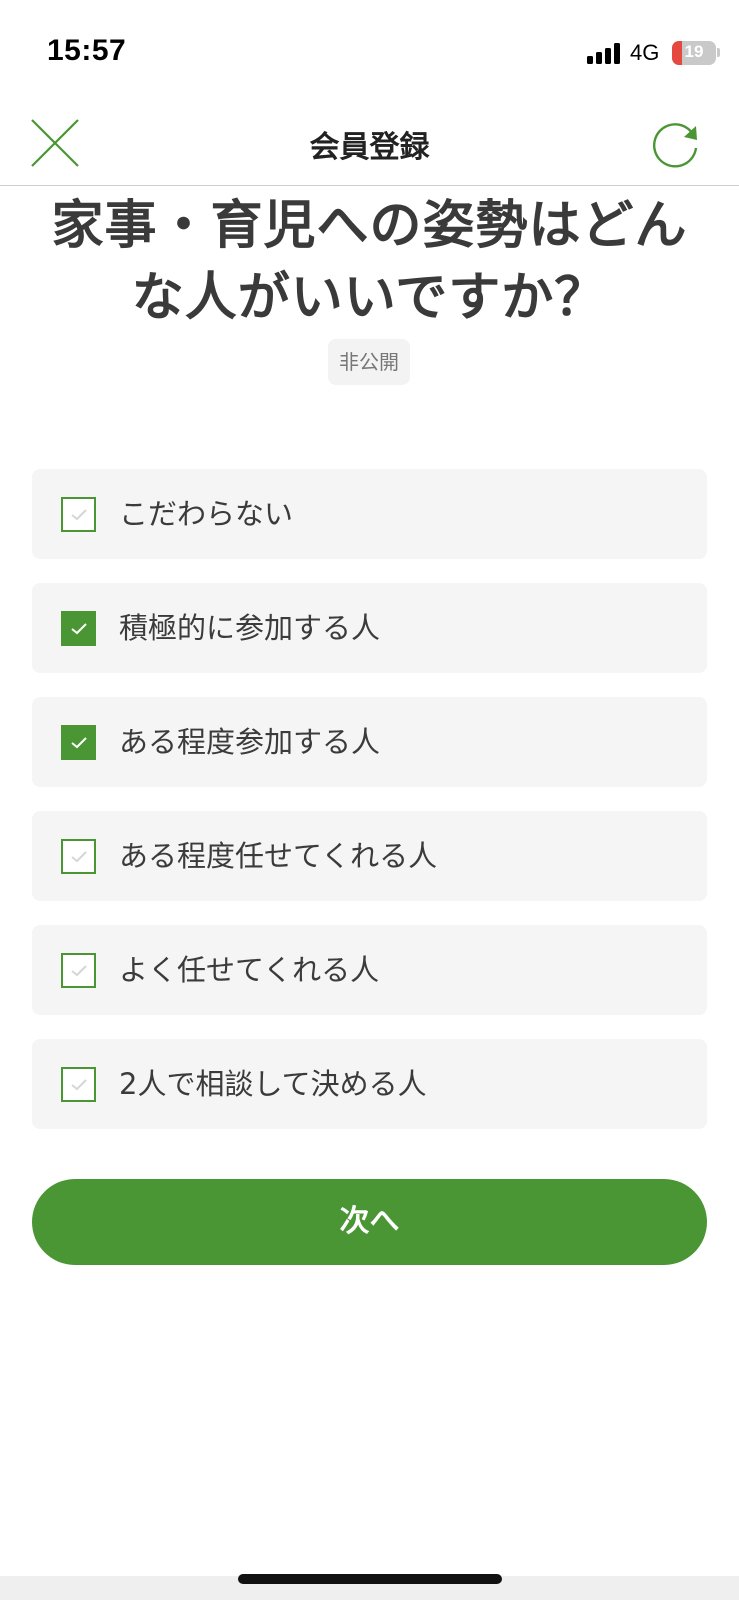 This screenshot has width=739, height=1600. What do you see at coordinates (369, 147) in the screenshot?
I see `page-title: 会員登録` at bounding box center [369, 147].